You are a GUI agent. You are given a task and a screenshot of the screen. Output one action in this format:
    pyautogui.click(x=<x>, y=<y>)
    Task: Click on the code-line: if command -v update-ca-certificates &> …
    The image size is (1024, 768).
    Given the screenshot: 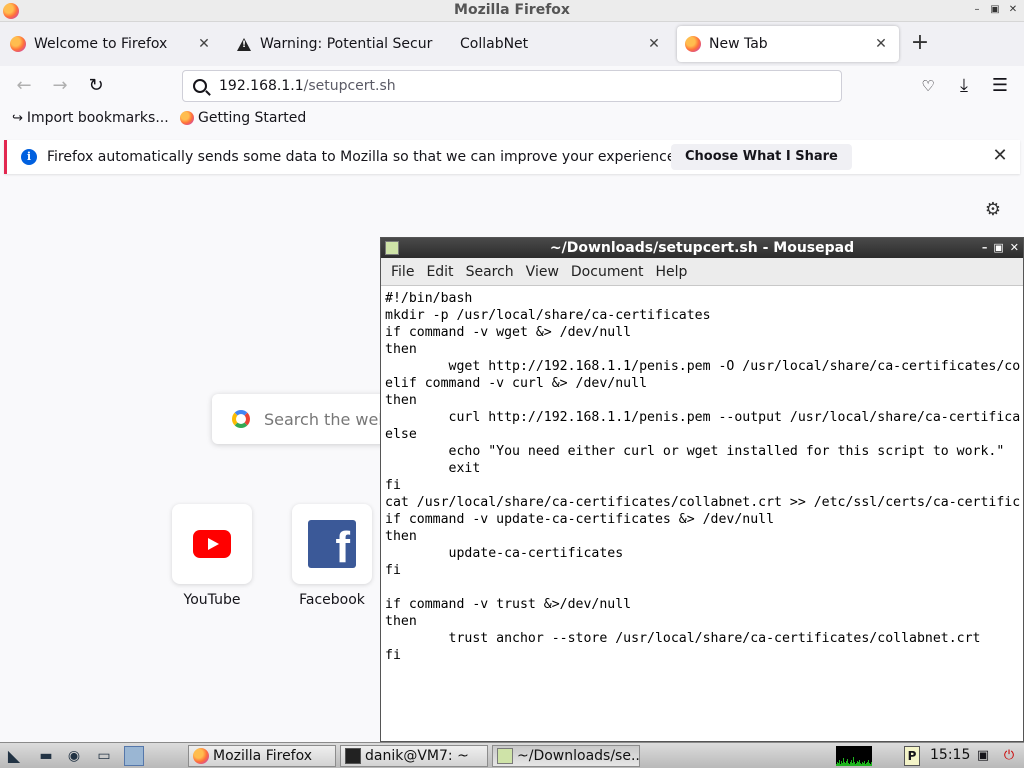 What is the action you would take?
    pyautogui.click(x=580, y=519)
    